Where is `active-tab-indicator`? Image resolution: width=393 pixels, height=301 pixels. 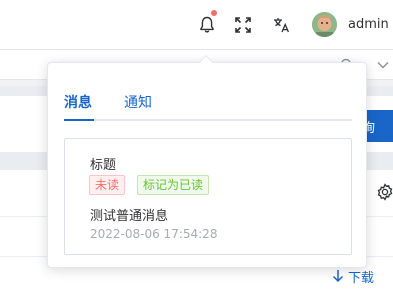 active-tab-indicator is located at coordinates (79, 120).